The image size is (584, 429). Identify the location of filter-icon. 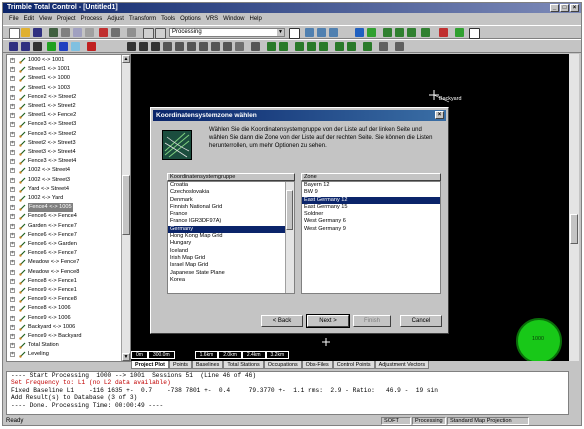
(75, 46).